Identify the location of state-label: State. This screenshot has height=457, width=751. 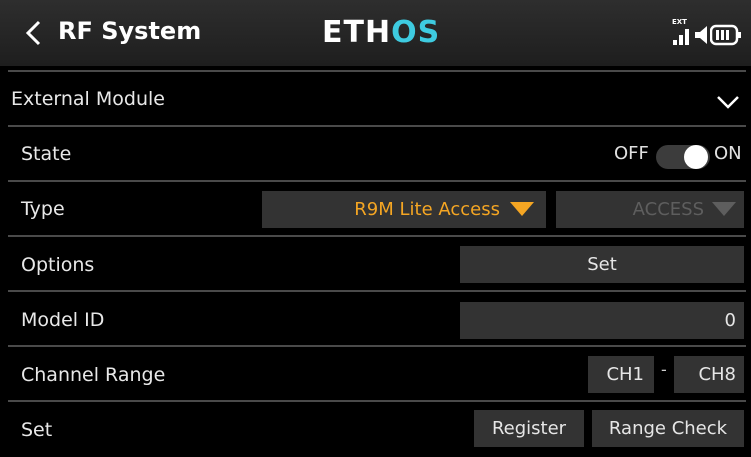
(46, 154).